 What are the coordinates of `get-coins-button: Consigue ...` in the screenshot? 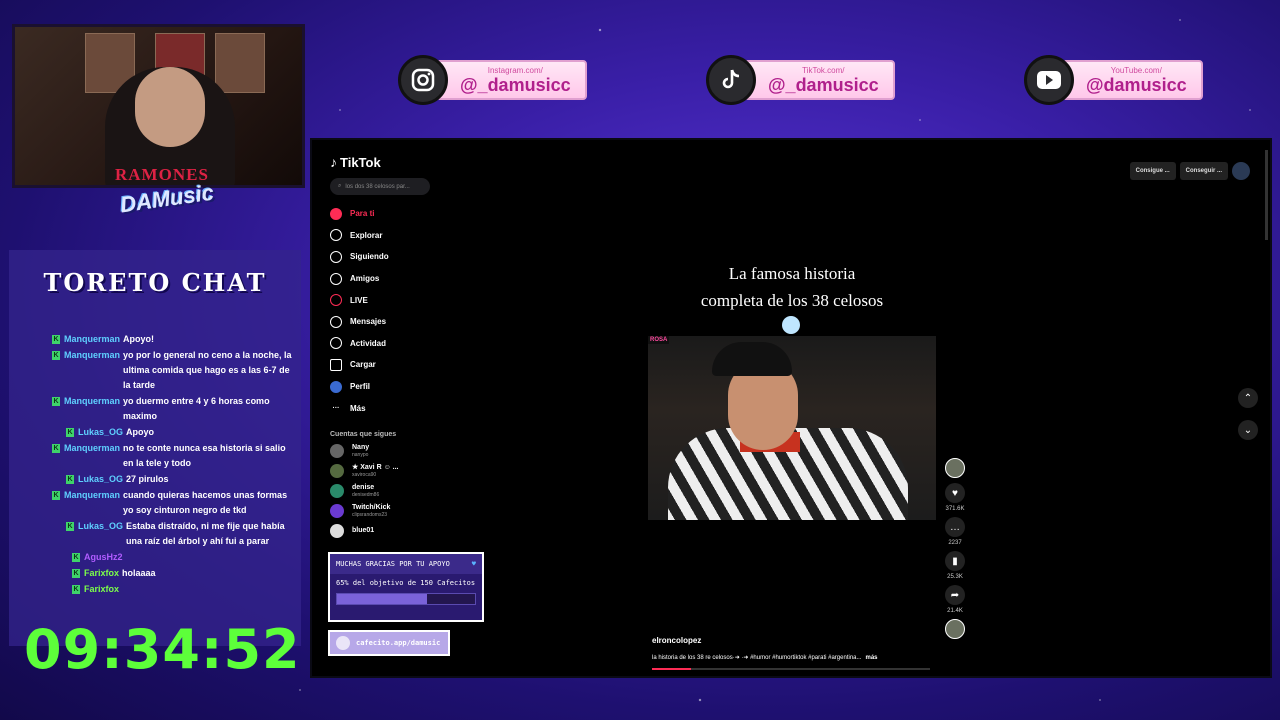 It's located at (1152, 171).